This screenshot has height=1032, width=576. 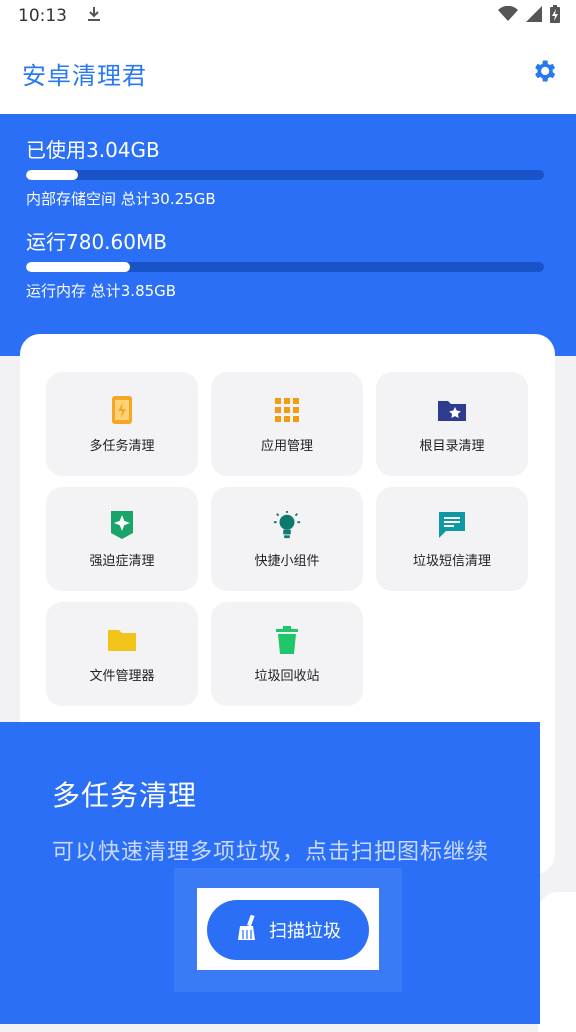 What do you see at coordinates (305, 931) in the screenshot?
I see `scan-junk-label: 扫描垃圾` at bounding box center [305, 931].